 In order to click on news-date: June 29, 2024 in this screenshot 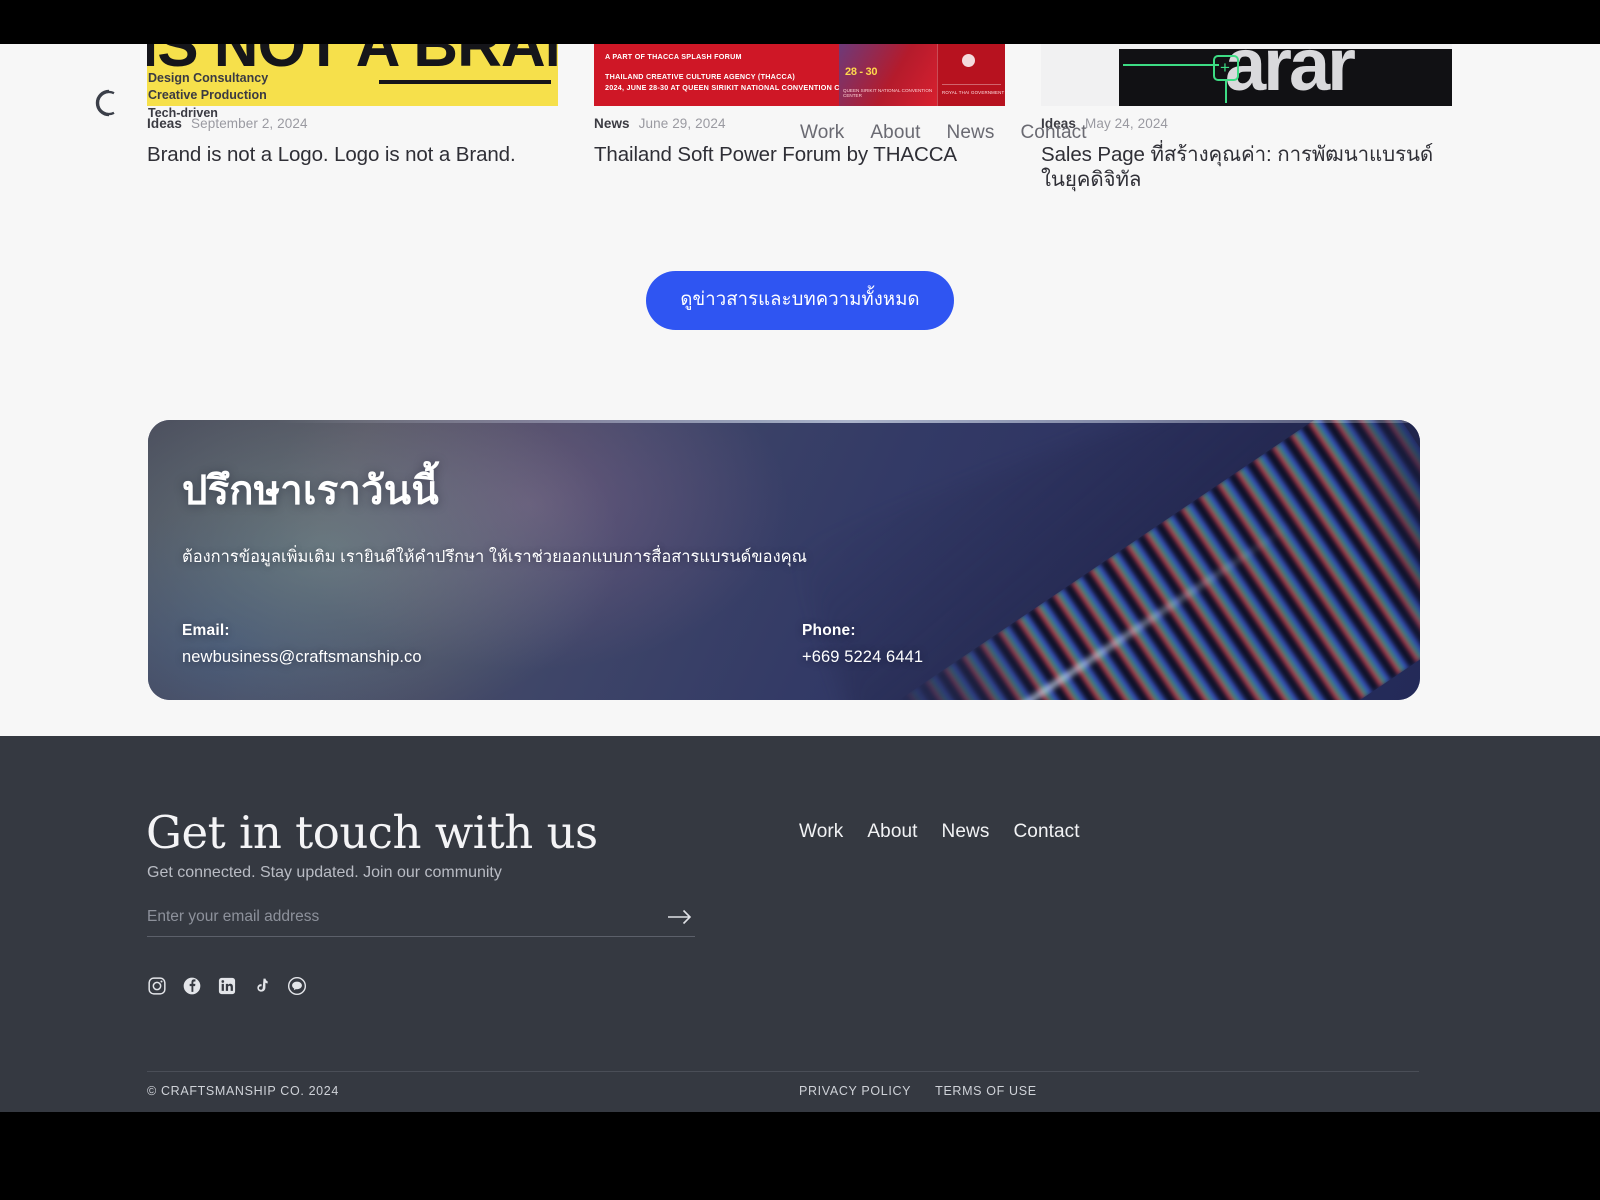, I will do `click(682, 123)`.